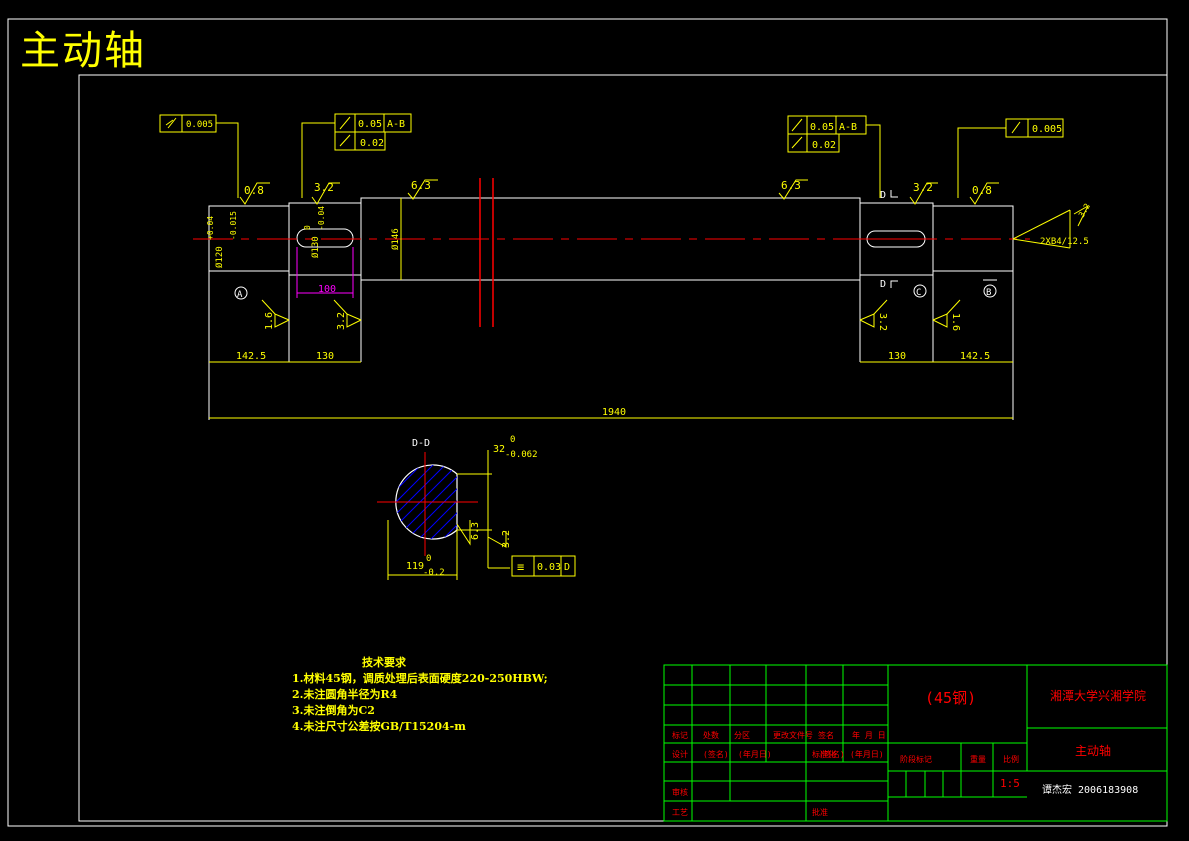 This screenshot has height=841, width=1189. I want to click on left-keyway, so click(325, 238).